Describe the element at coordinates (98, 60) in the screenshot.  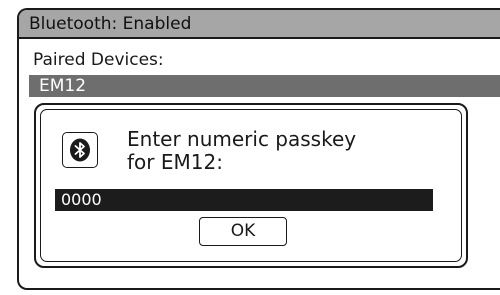
I see `paired-devices-label: Paired Devices:` at that location.